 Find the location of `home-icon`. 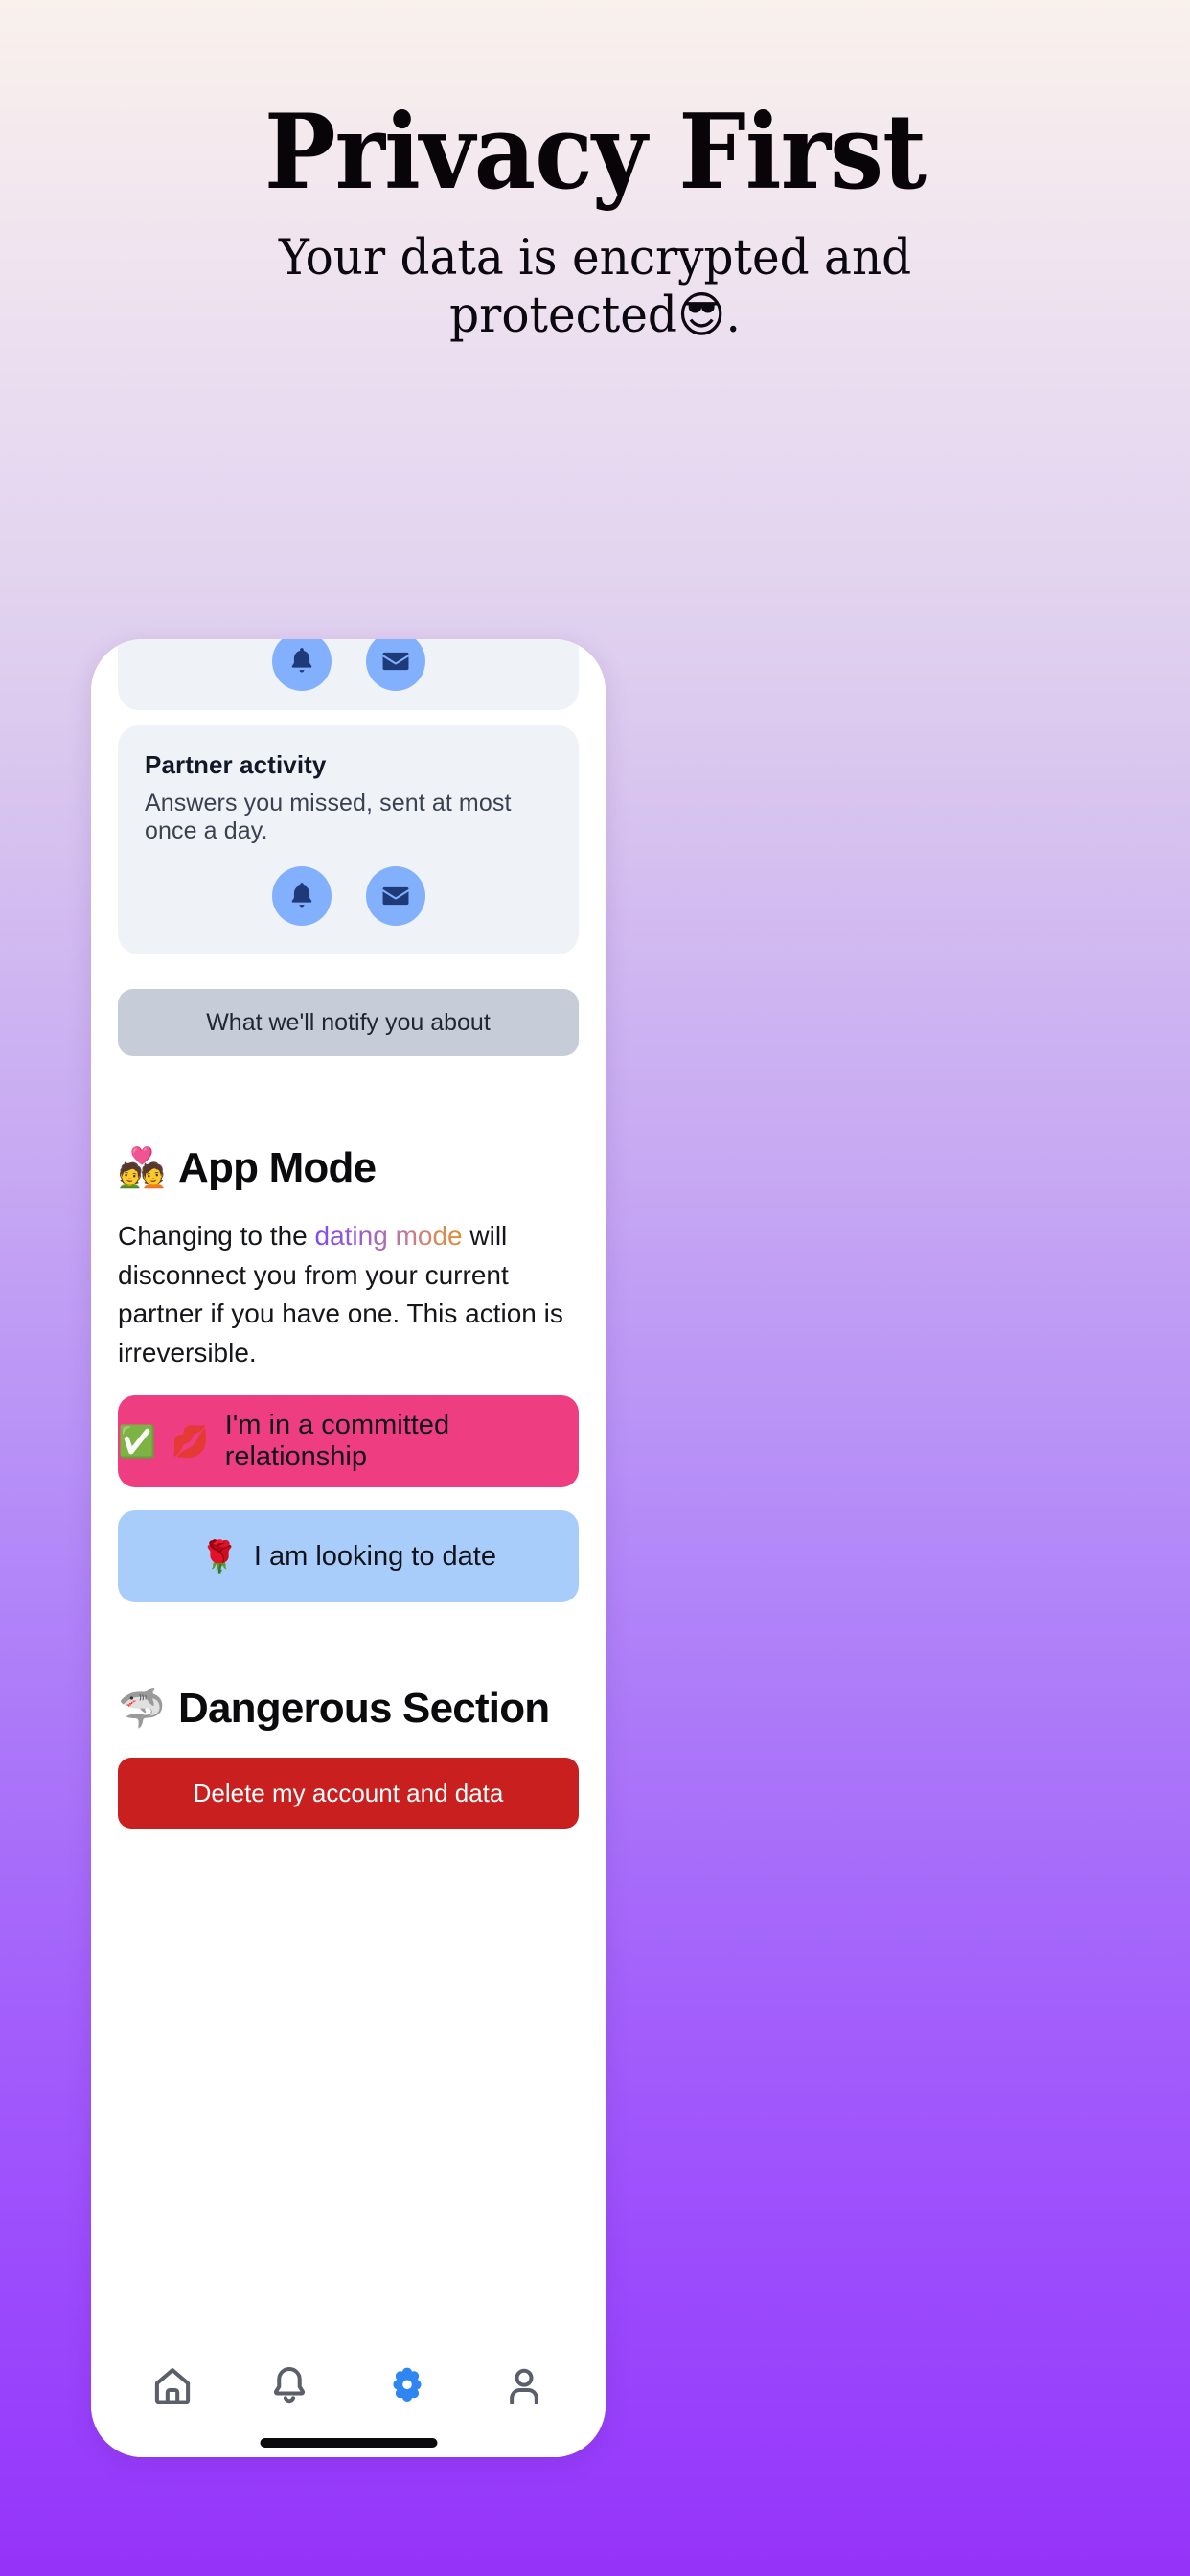

home-icon is located at coordinates (173, 2386).